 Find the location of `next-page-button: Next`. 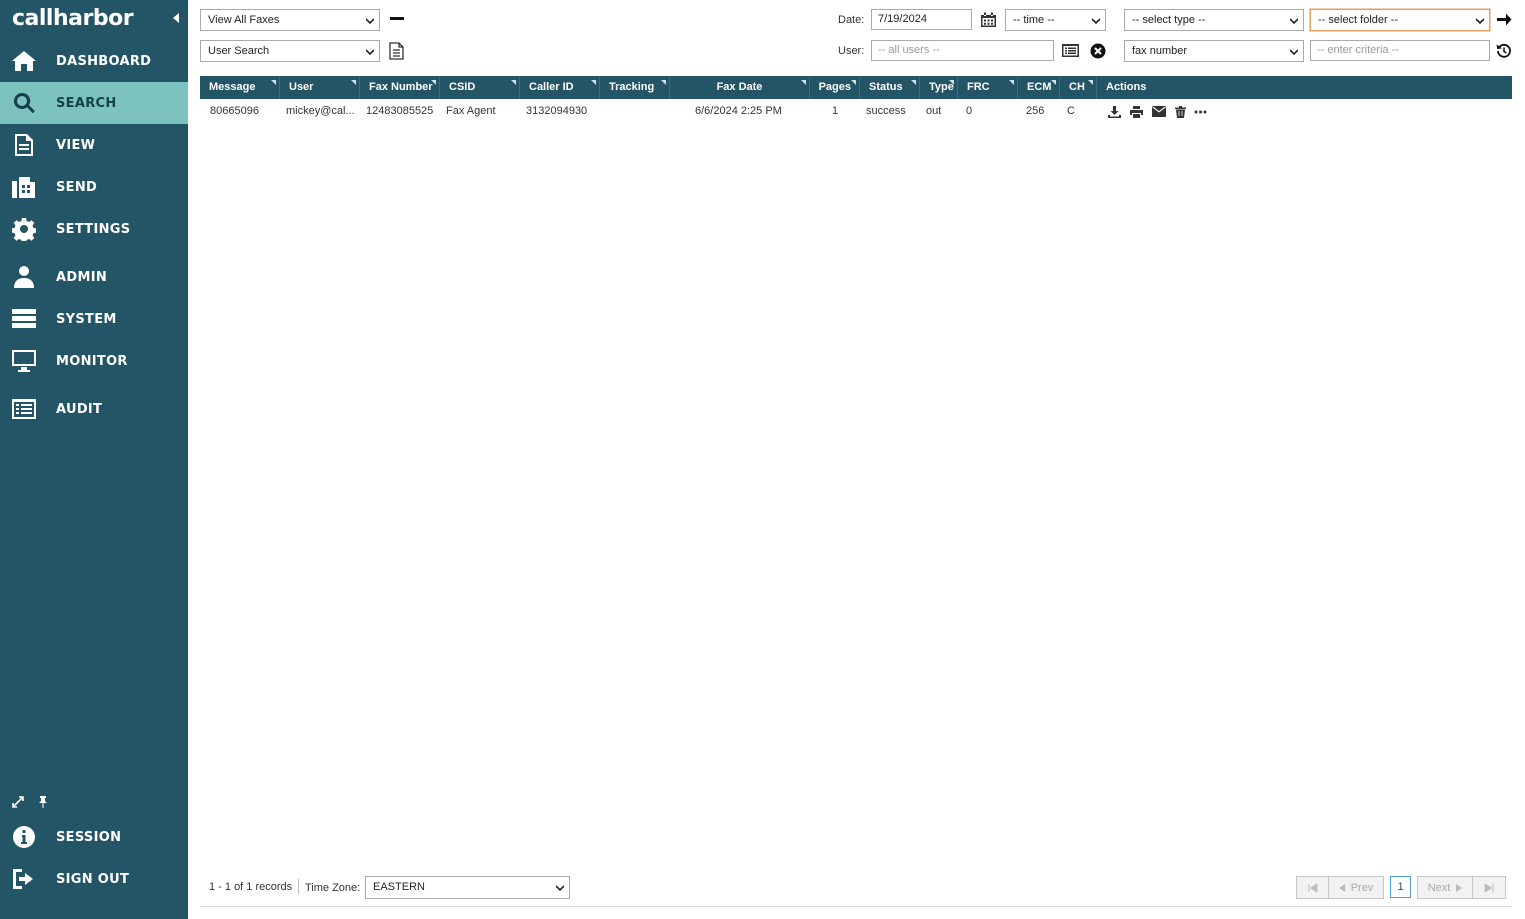

next-page-button: Next is located at coordinates (1445, 887).